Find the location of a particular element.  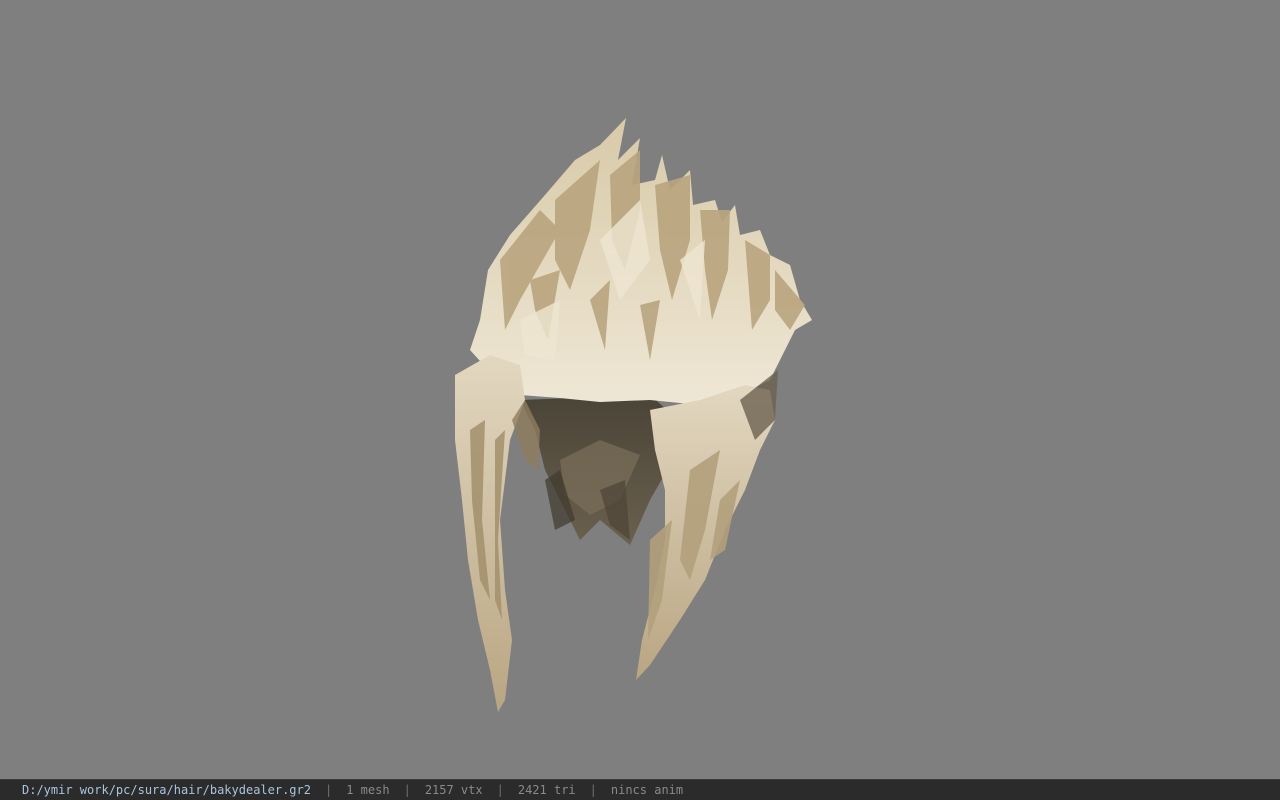

hair-left-strand is located at coordinates (490, 533).